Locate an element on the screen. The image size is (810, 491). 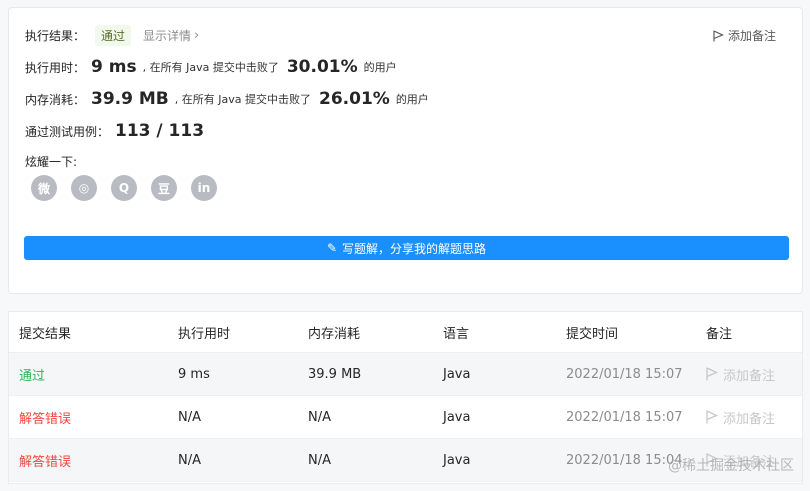
row-memory: 39.9 MB is located at coordinates (335, 374).